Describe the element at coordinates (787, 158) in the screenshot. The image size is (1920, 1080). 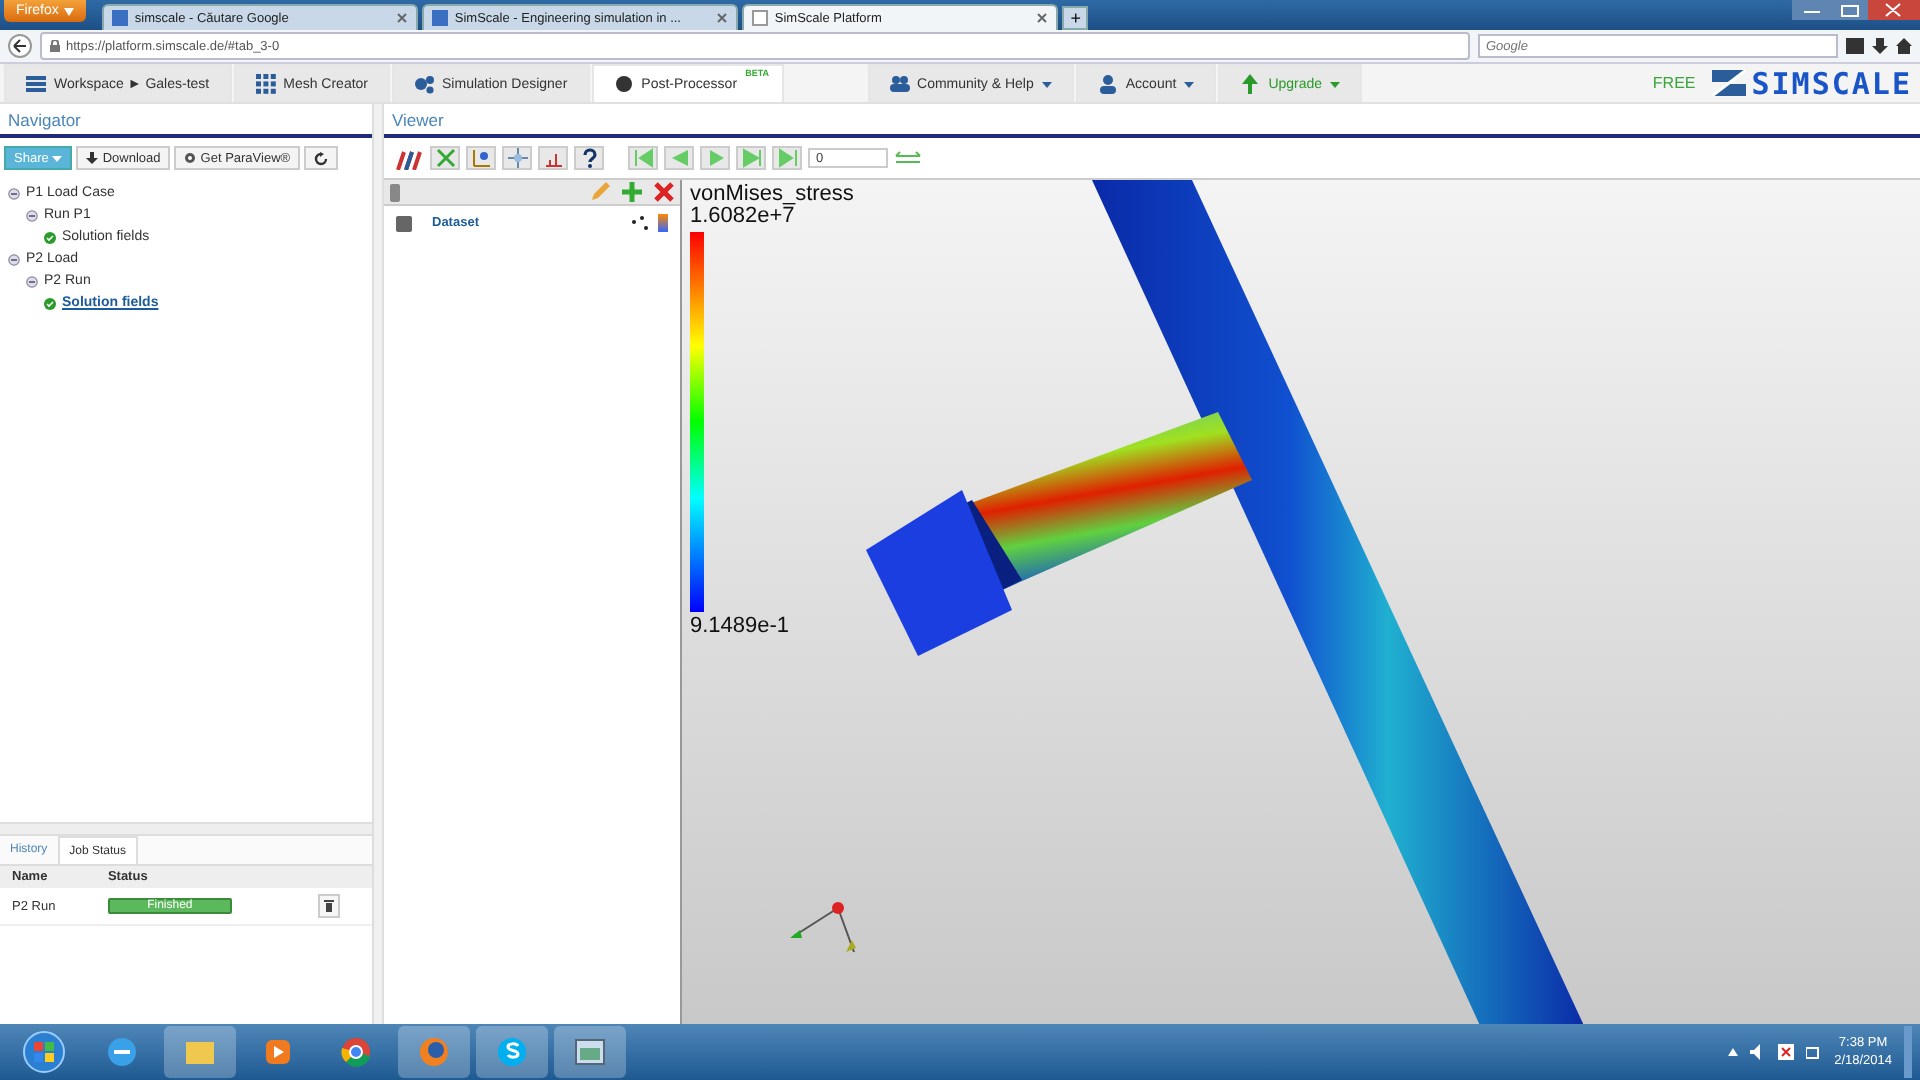
I see `last-frame-icon` at that location.